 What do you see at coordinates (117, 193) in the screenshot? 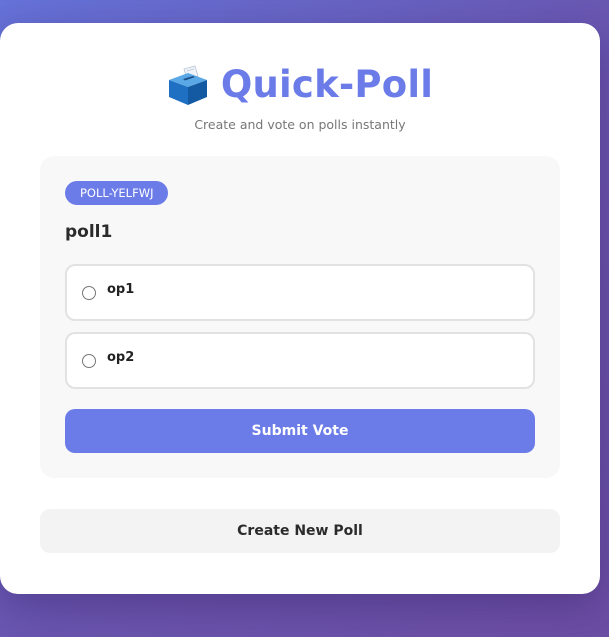
I see `poll-id-badge: POLL-YELFWJ` at bounding box center [117, 193].